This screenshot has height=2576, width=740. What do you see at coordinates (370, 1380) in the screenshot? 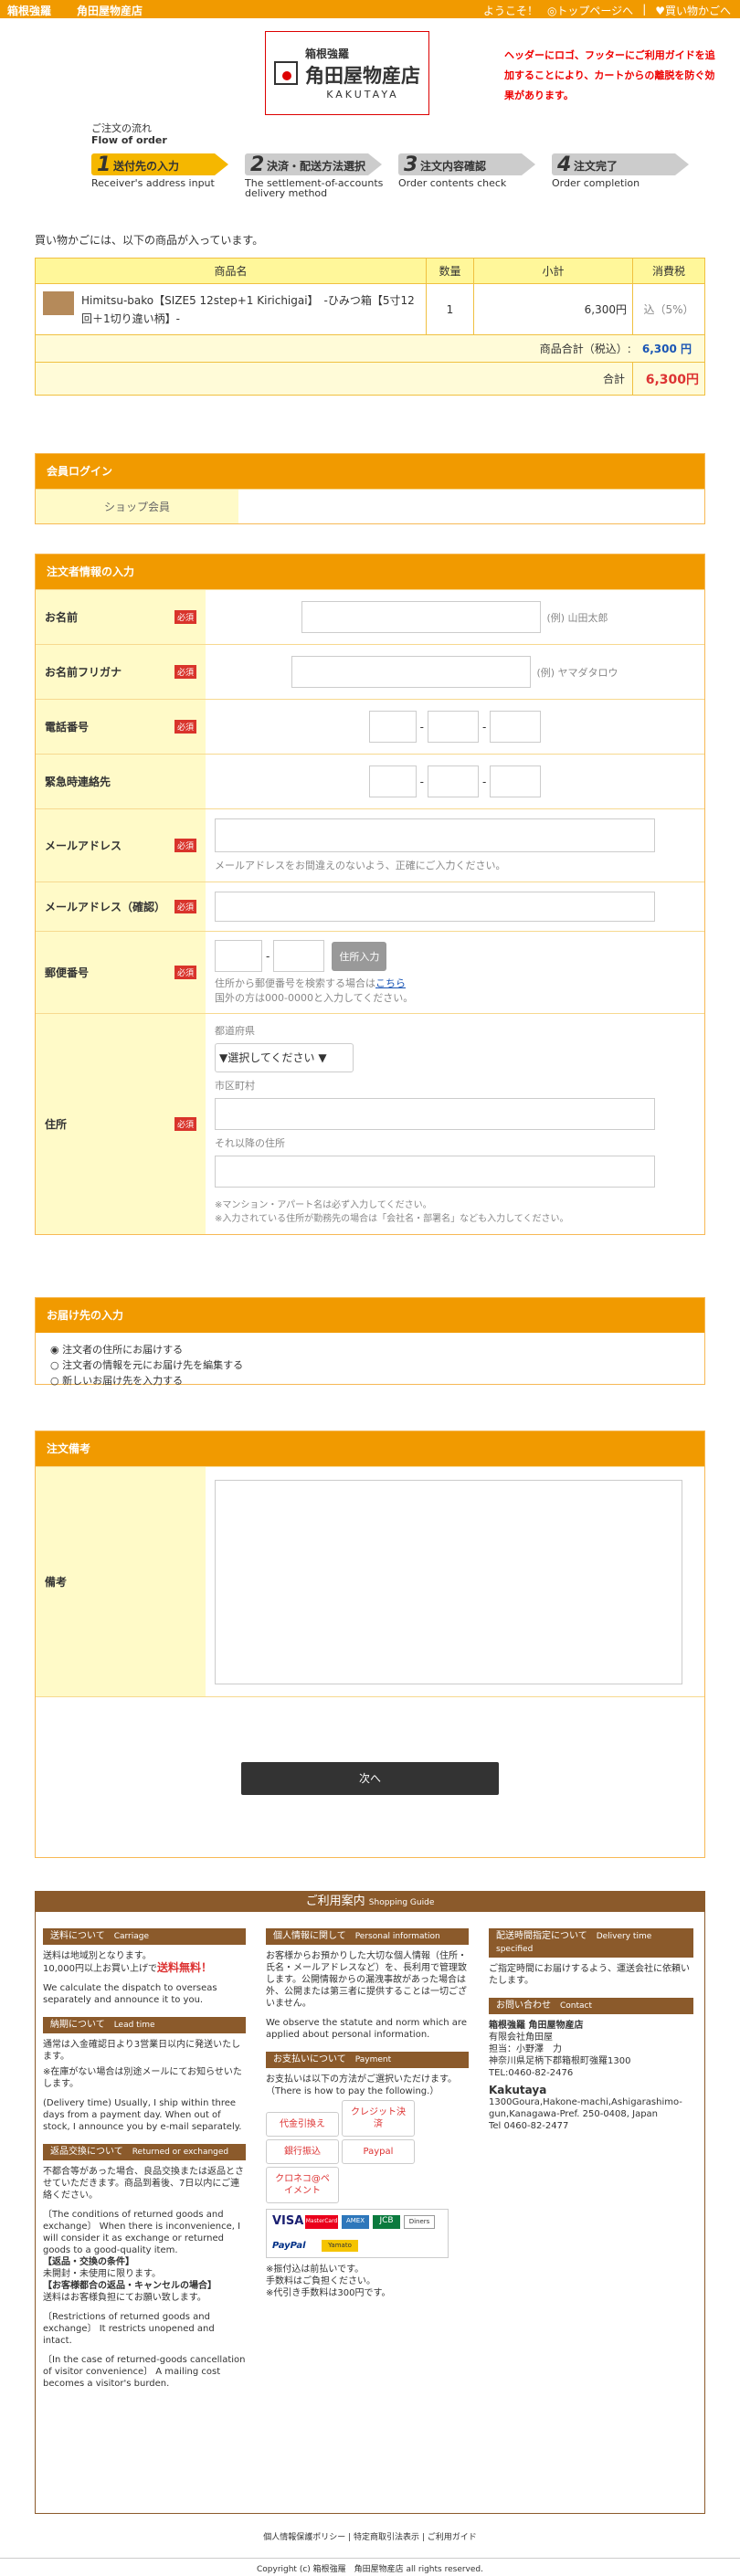
I see `delivery-option-3: ○ 新しいお届け先を入力する` at bounding box center [370, 1380].